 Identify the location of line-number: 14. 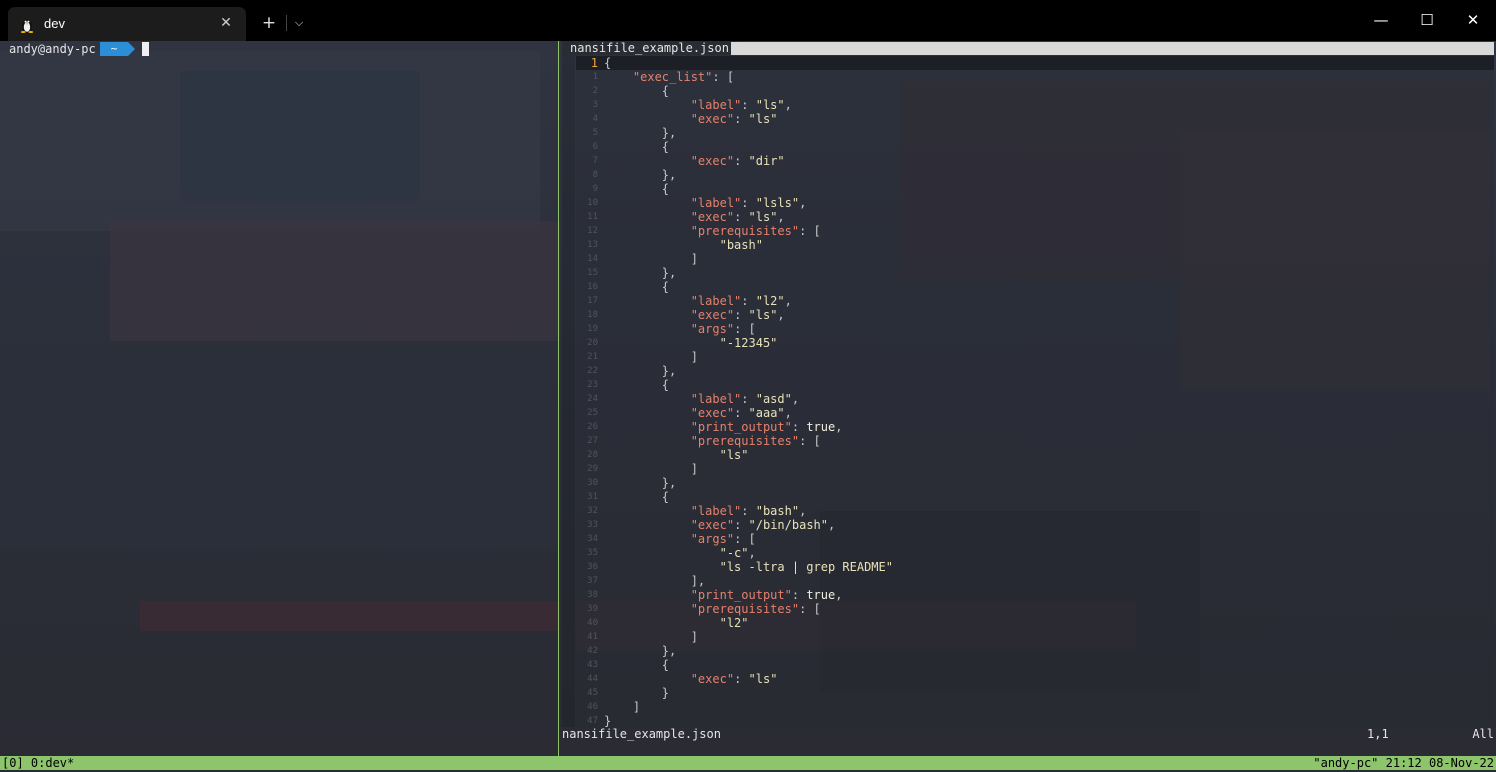
(592, 259).